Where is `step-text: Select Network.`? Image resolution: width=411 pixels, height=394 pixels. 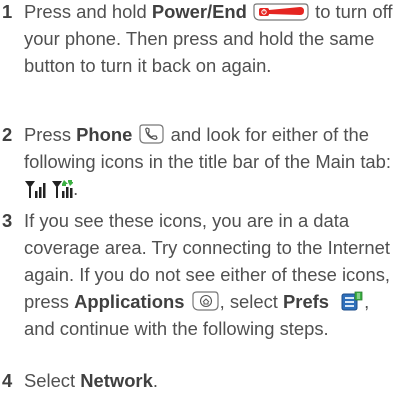
step-text: Select Network. is located at coordinates (214, 380).